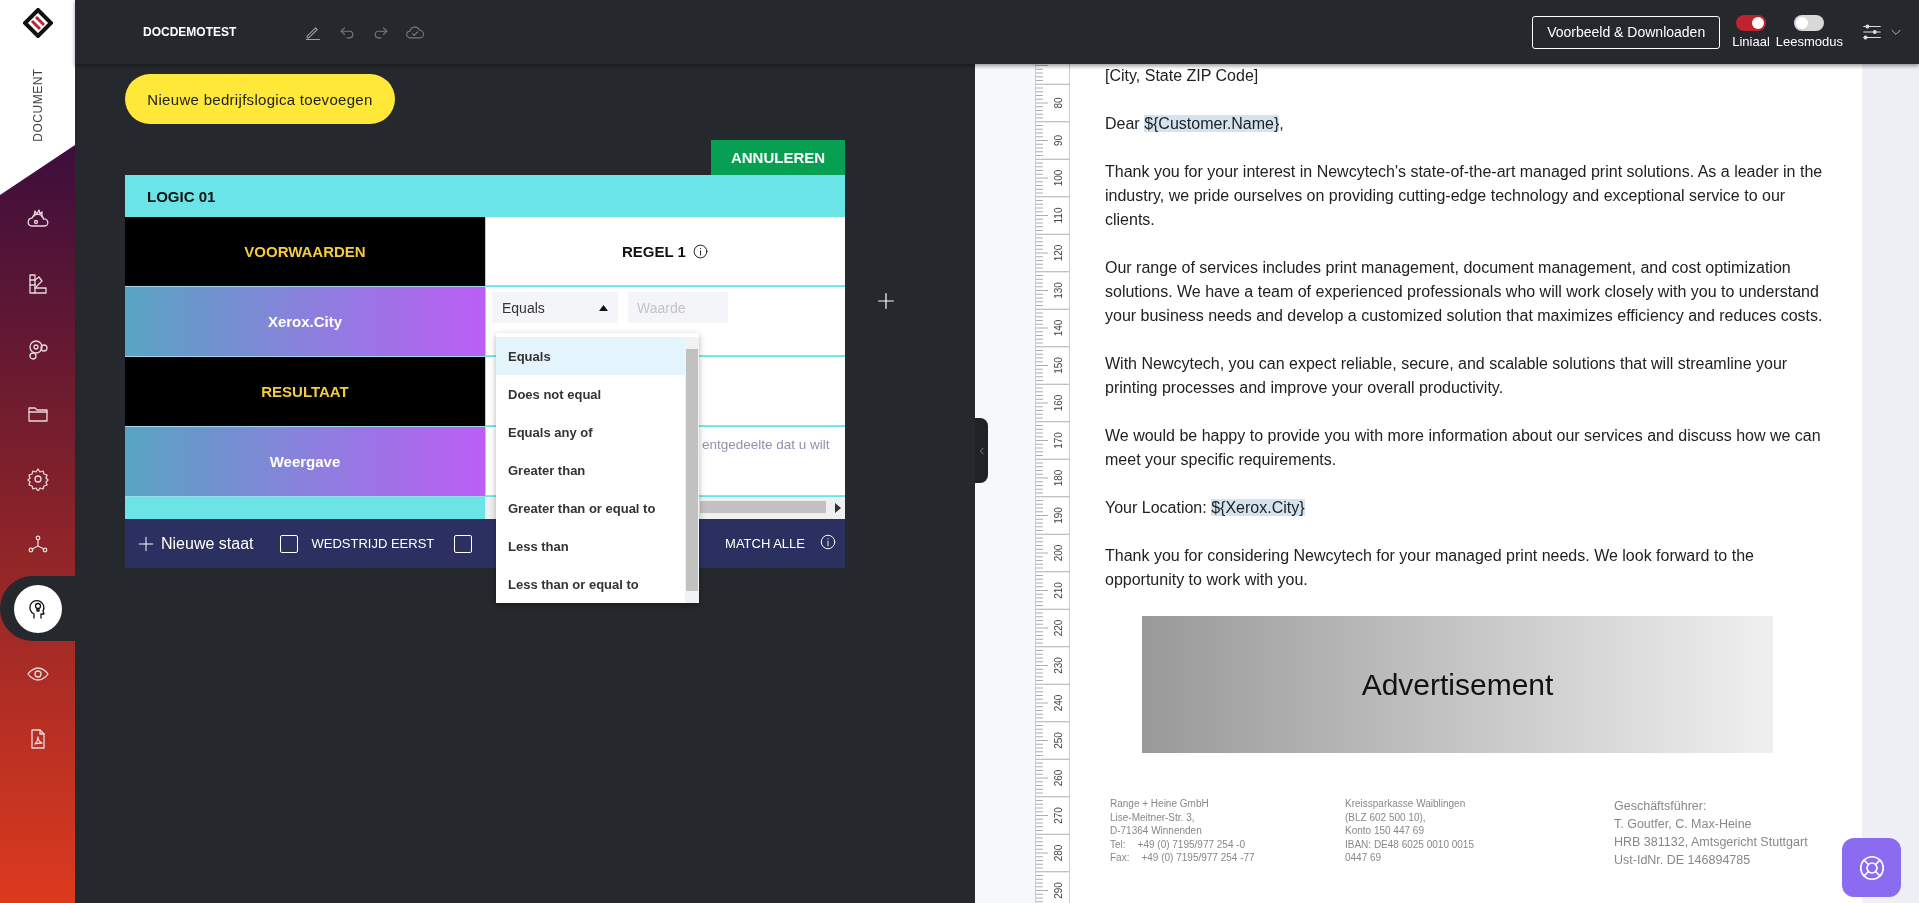  Describe the element at coordinates (190, 32) in the screenshot. I see `document-title: DOCDEMOTEST` at that location.